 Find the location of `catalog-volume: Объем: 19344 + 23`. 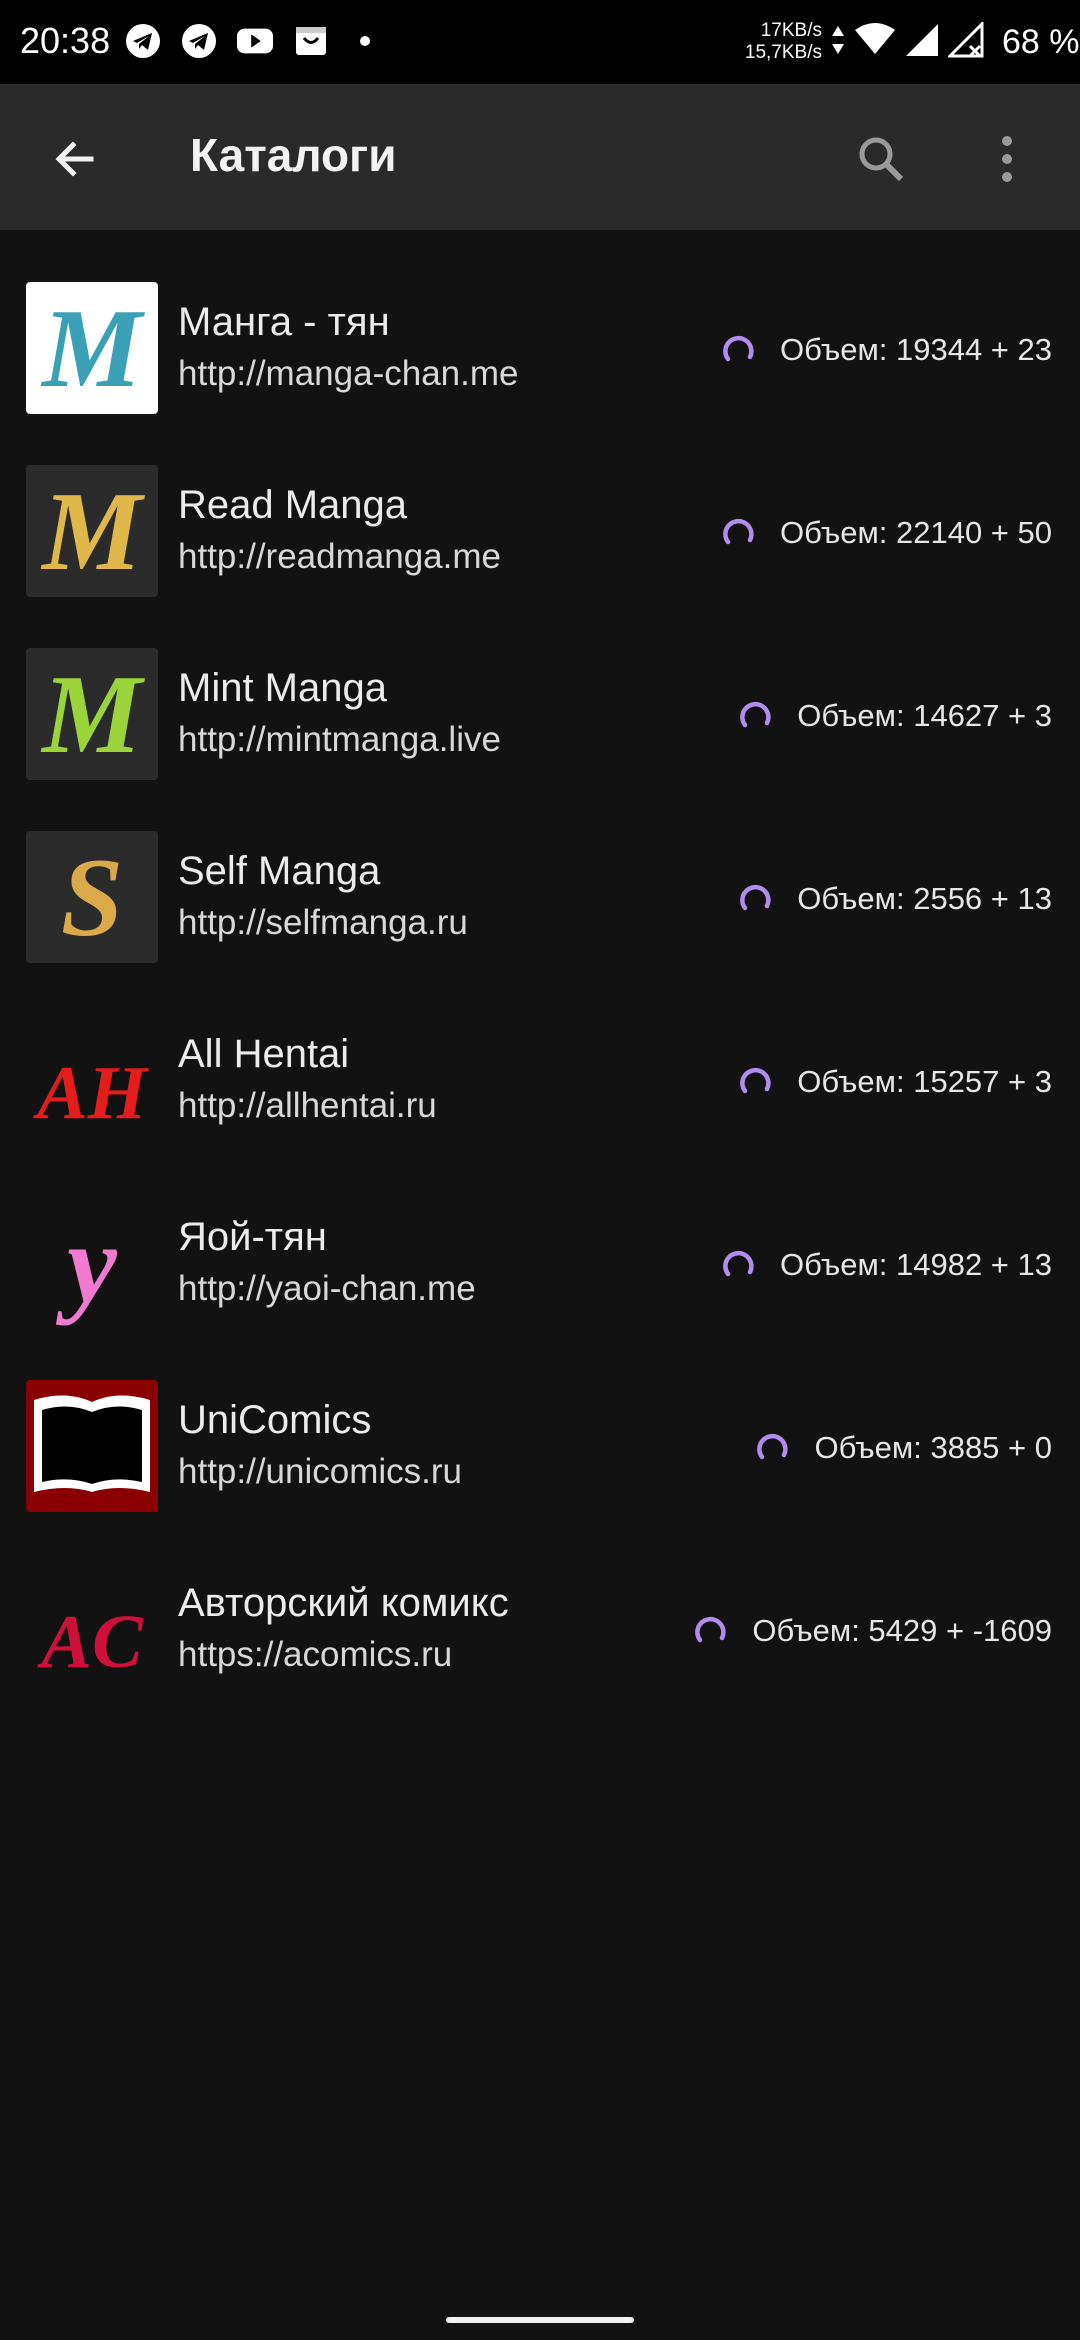

catalog-volume: Объем: 19344 + 23 is located at coordinates (887, 350).